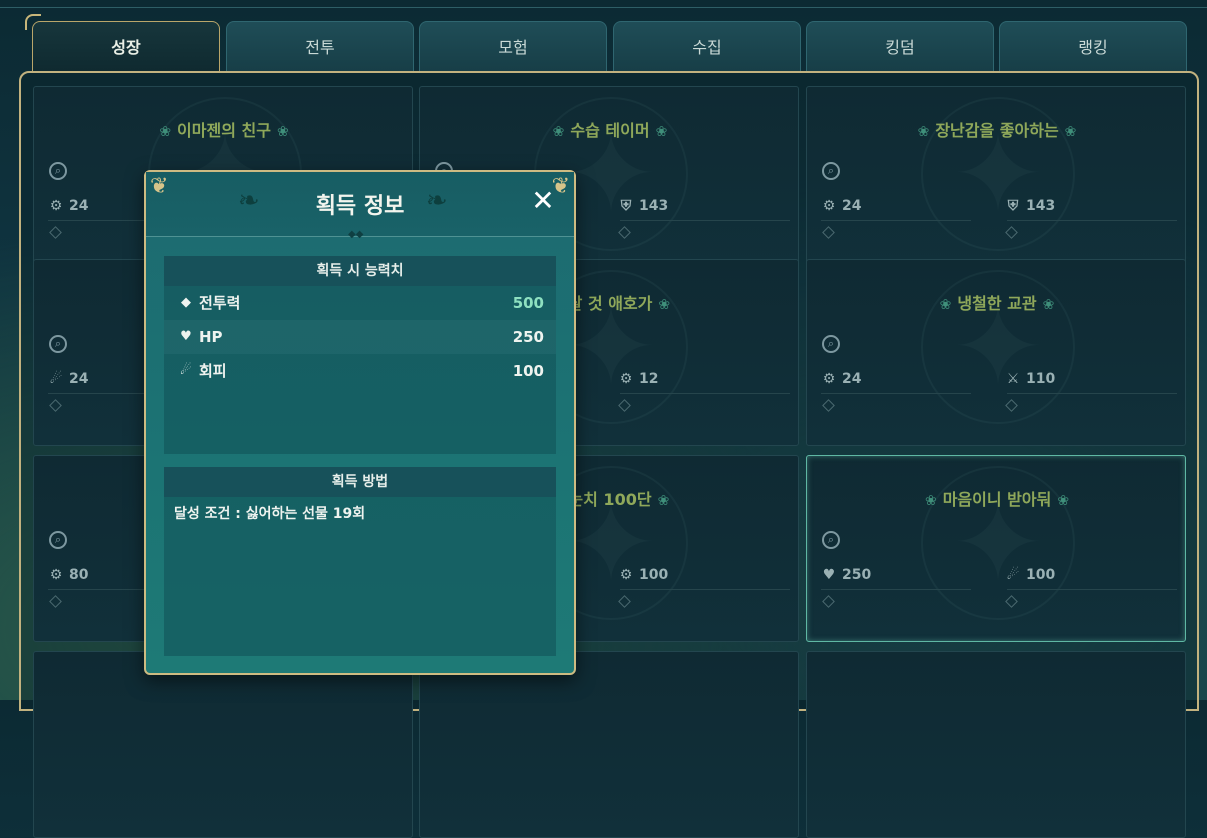 The width and height of the screenshot is (1207, 838). I want to click on modal-header: ❦ ❦ ❧ ❧ 획득 정보 ✕ ◆◆, so click(360, 206).